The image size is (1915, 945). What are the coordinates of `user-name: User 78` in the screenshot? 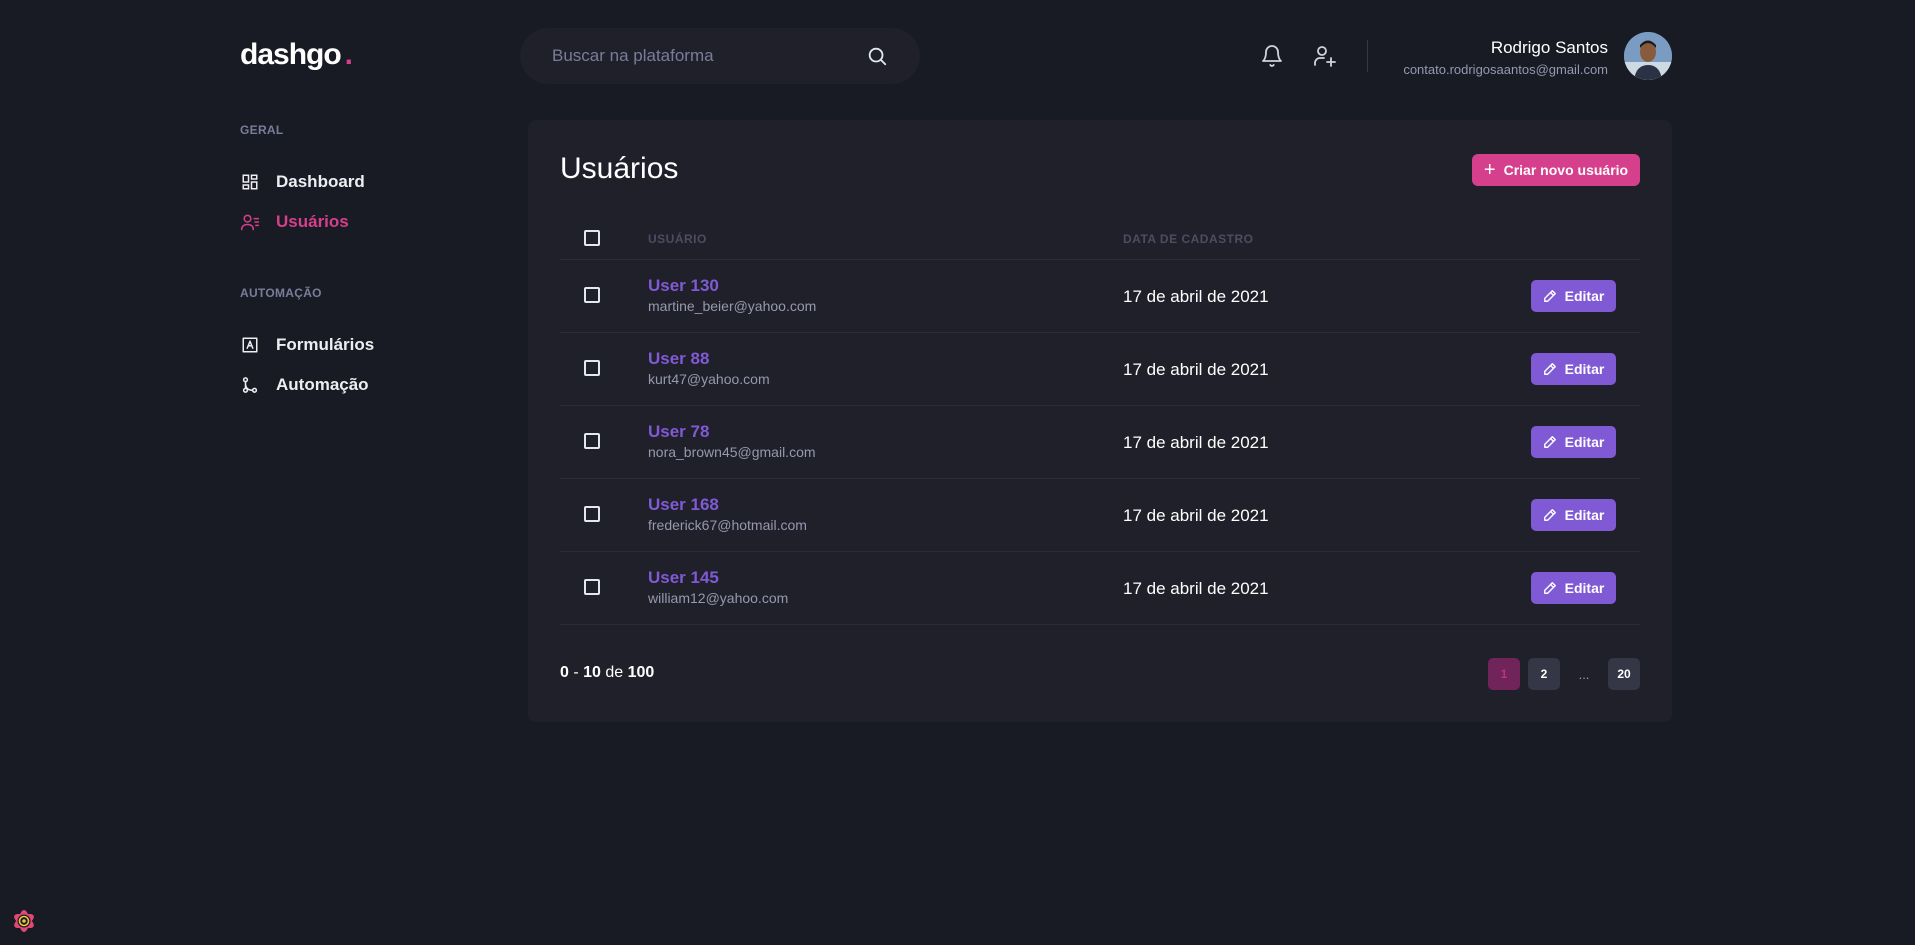 It's located at (678, 432).